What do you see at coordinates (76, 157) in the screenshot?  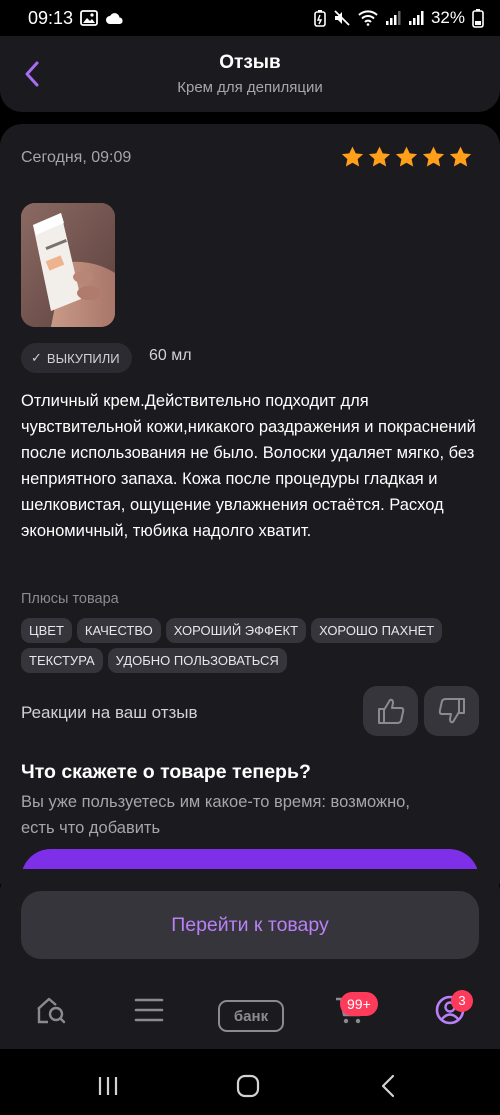 I see `review-date: Сегодня, 09:09` at bounding box center [76, 157].